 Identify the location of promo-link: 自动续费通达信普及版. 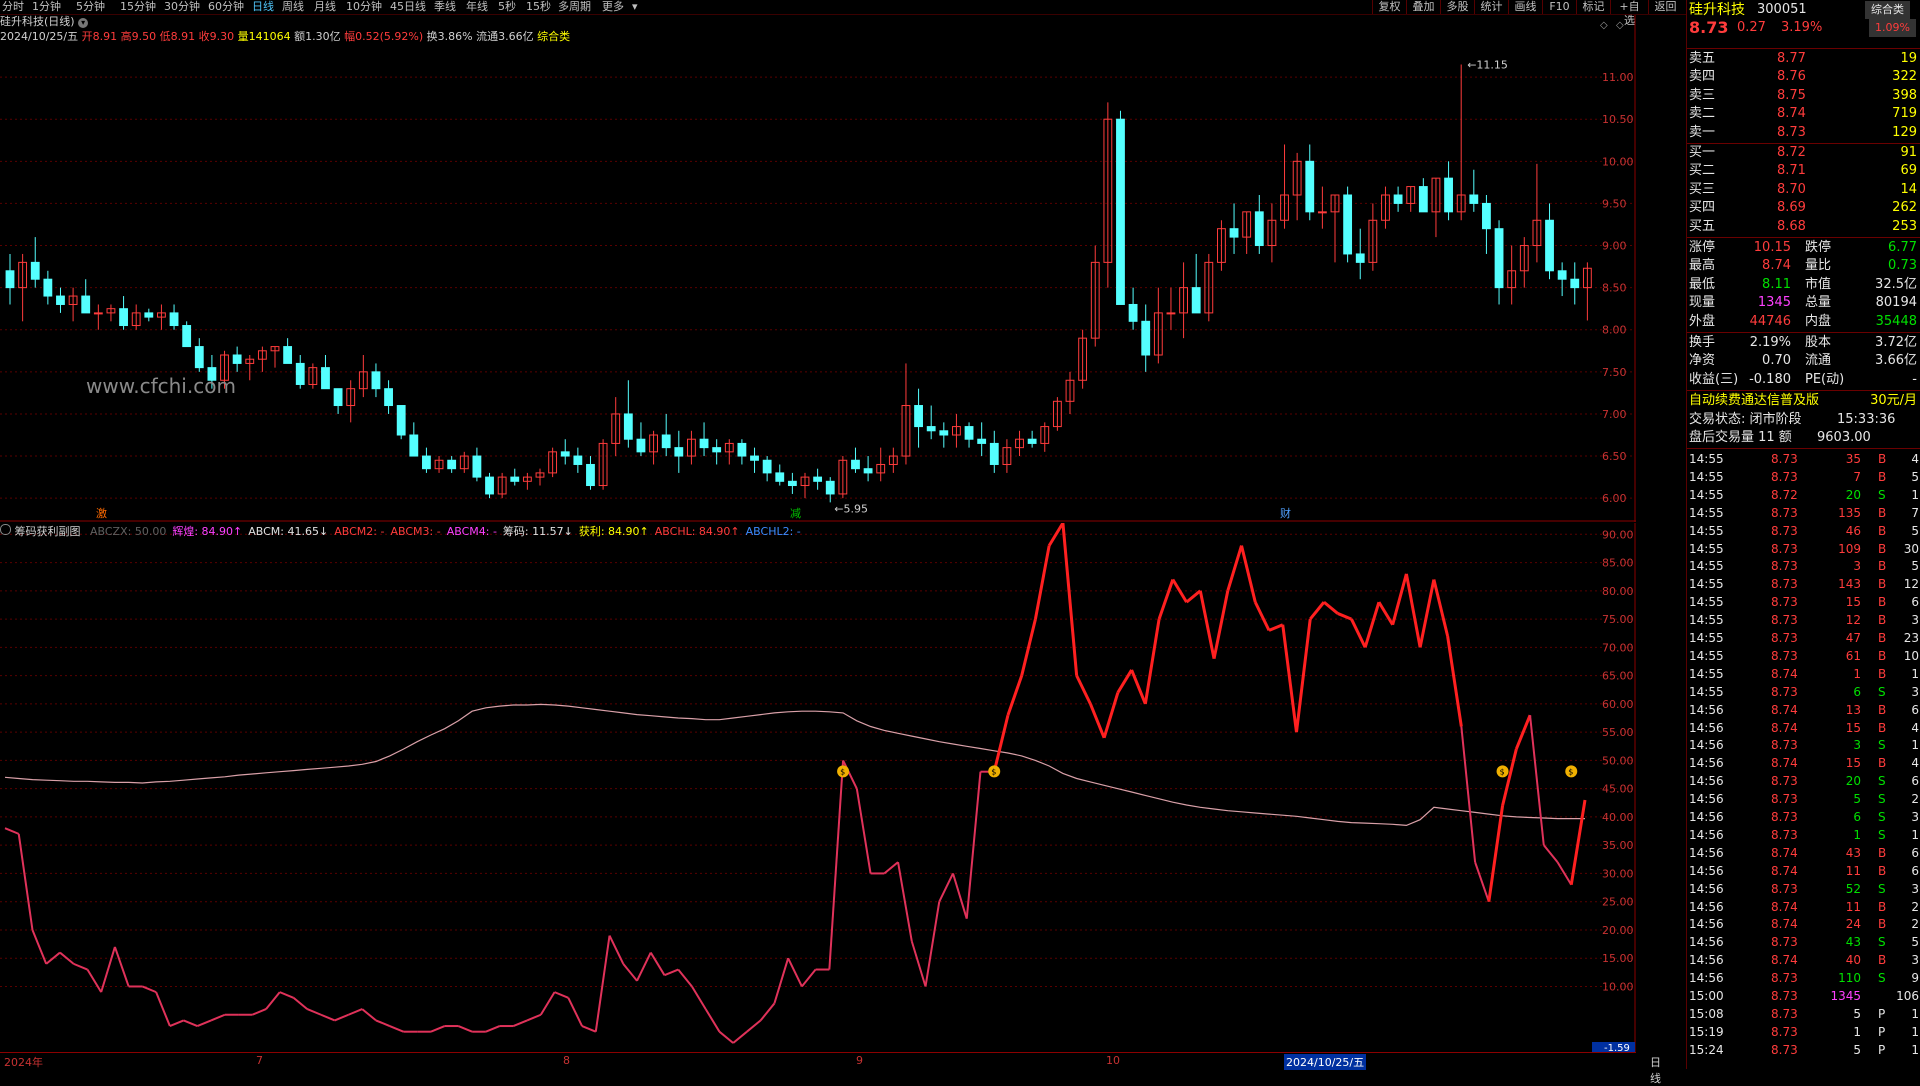
(1754, 401).